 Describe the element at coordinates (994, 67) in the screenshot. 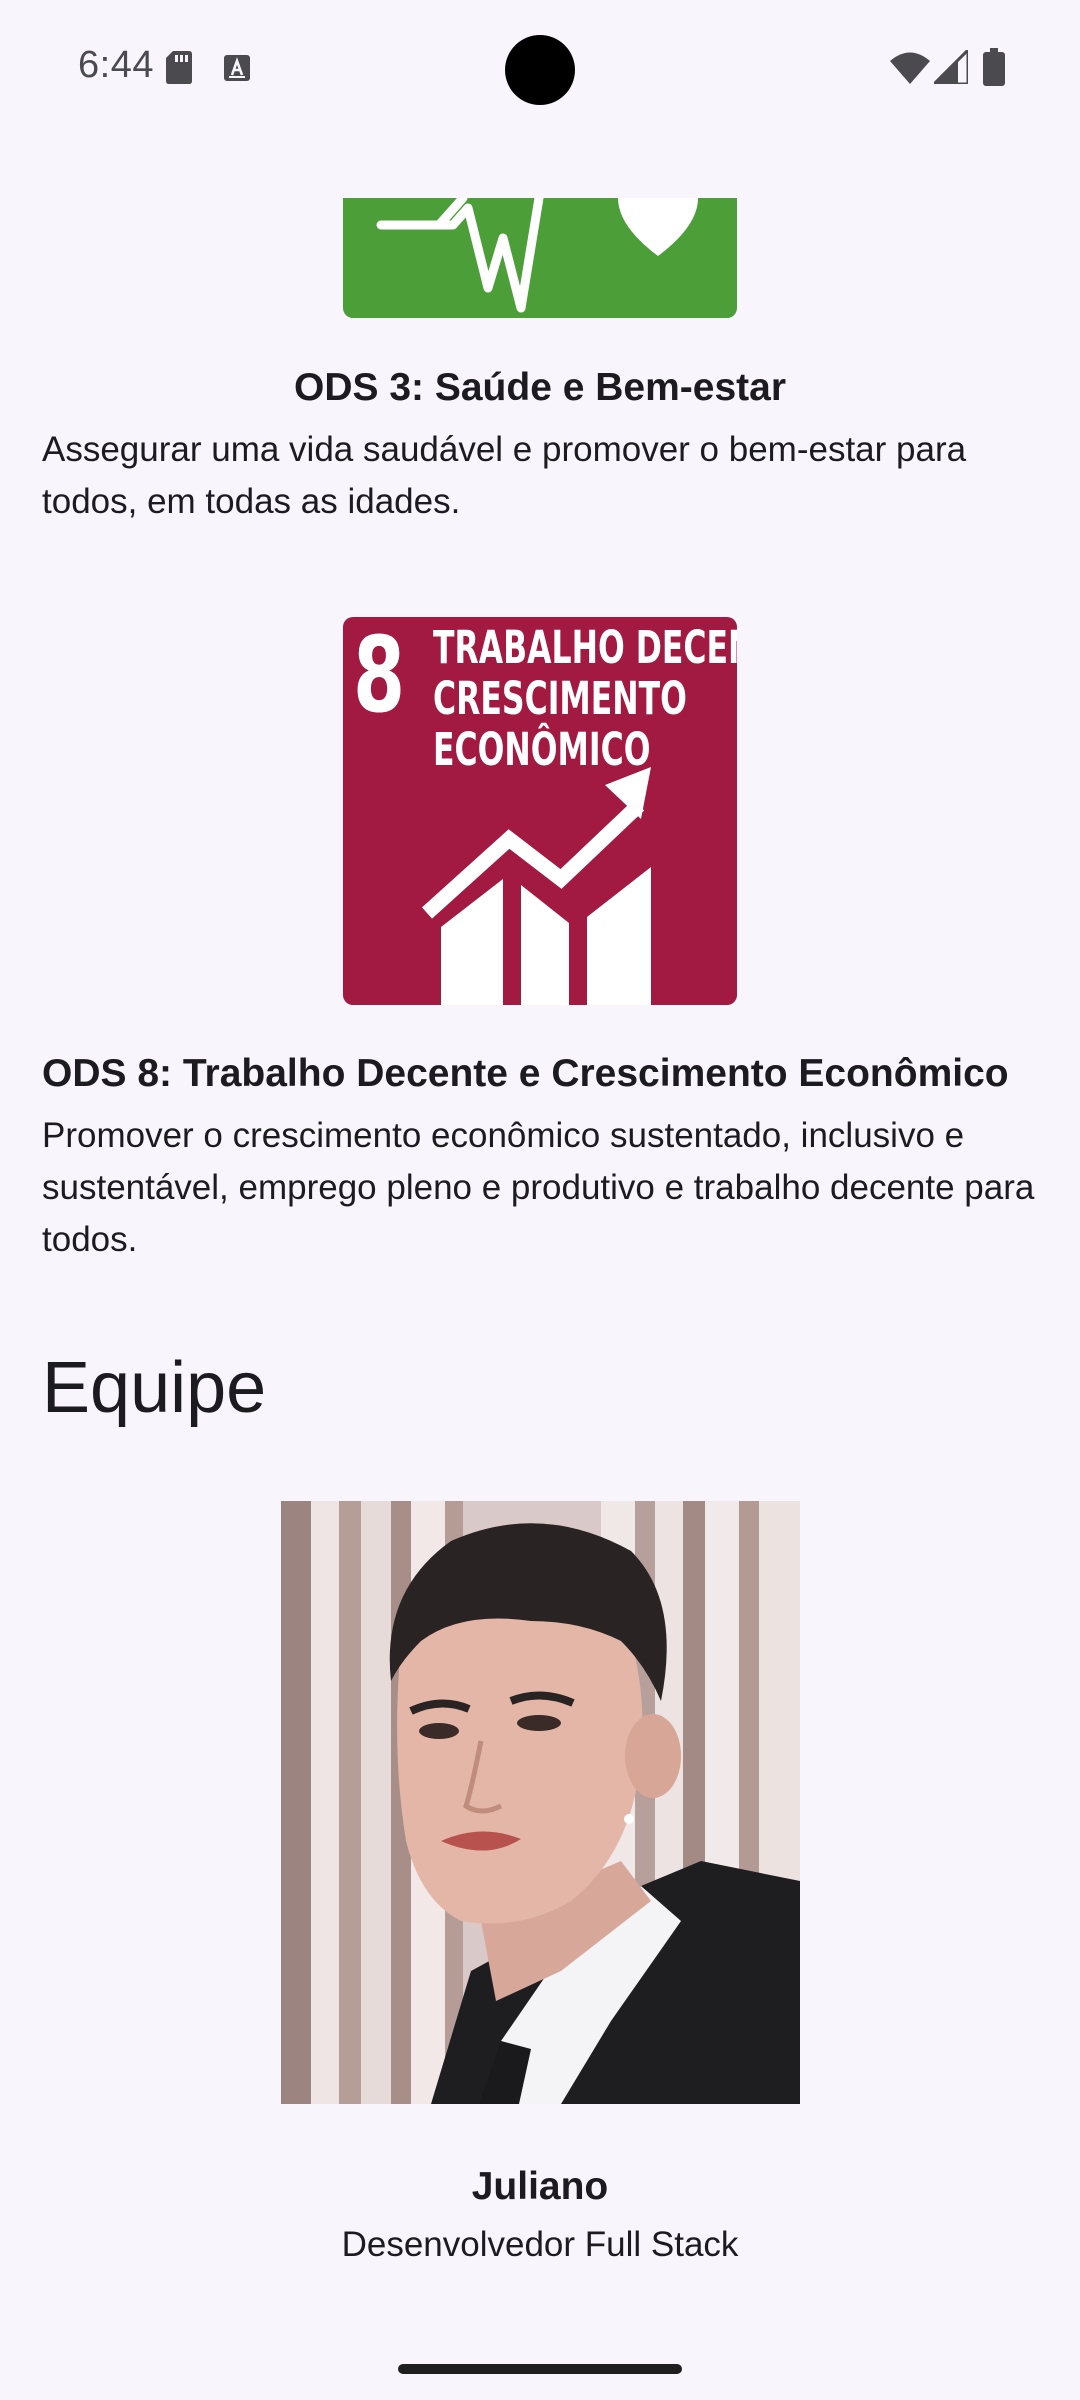

I see `battery-icon` at that location.